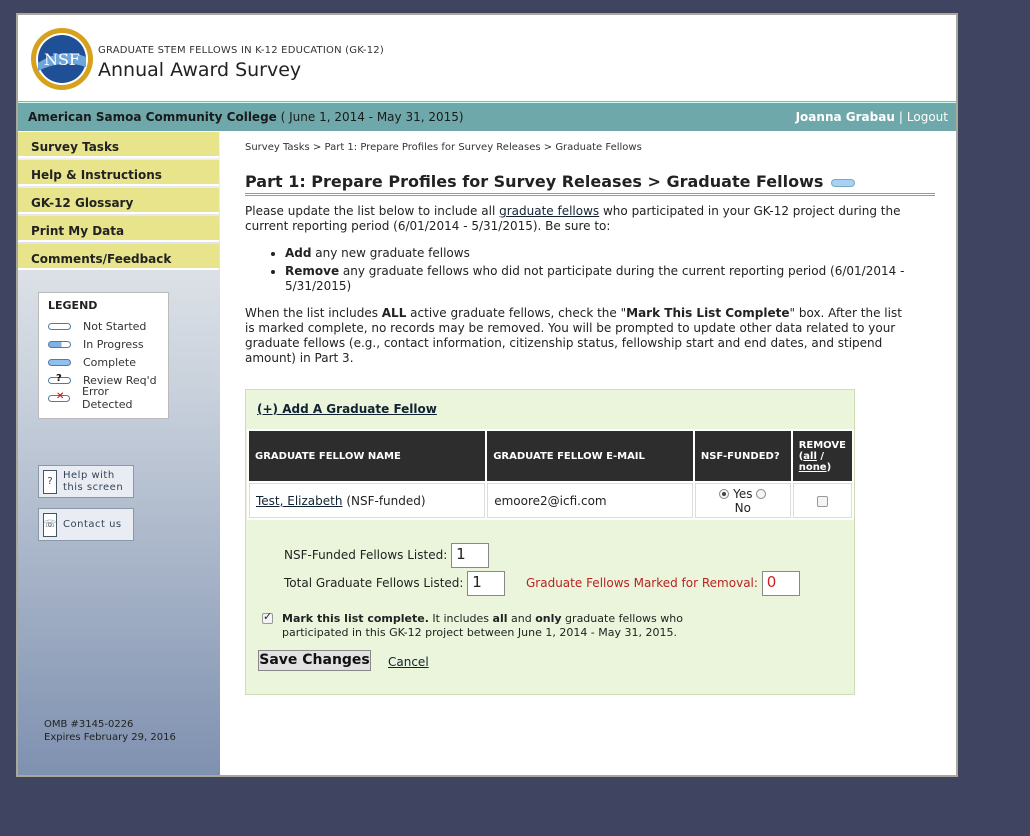 The height and width of the screenshot is (836, 1030). I want to click on legend-title: LEGEND, so click(73, 305).